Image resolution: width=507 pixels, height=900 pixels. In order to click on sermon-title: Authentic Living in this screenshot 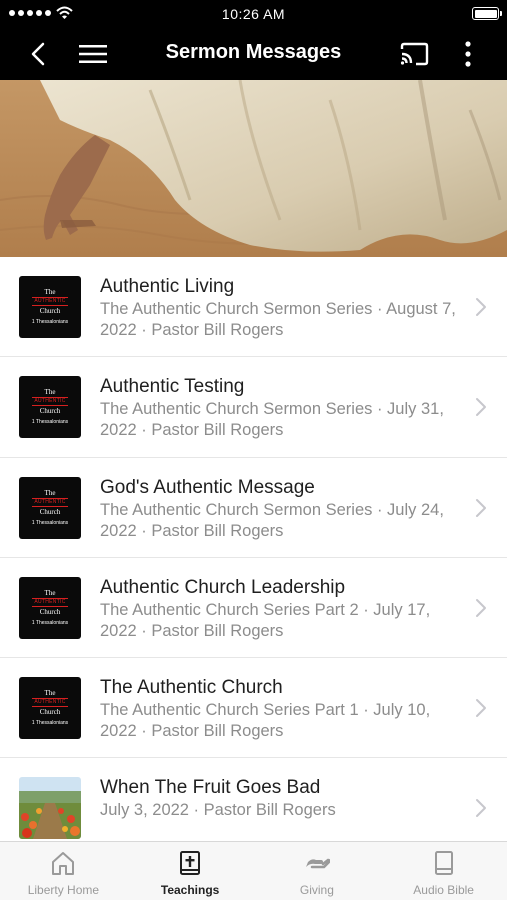, I will do `click(167, 286)`.